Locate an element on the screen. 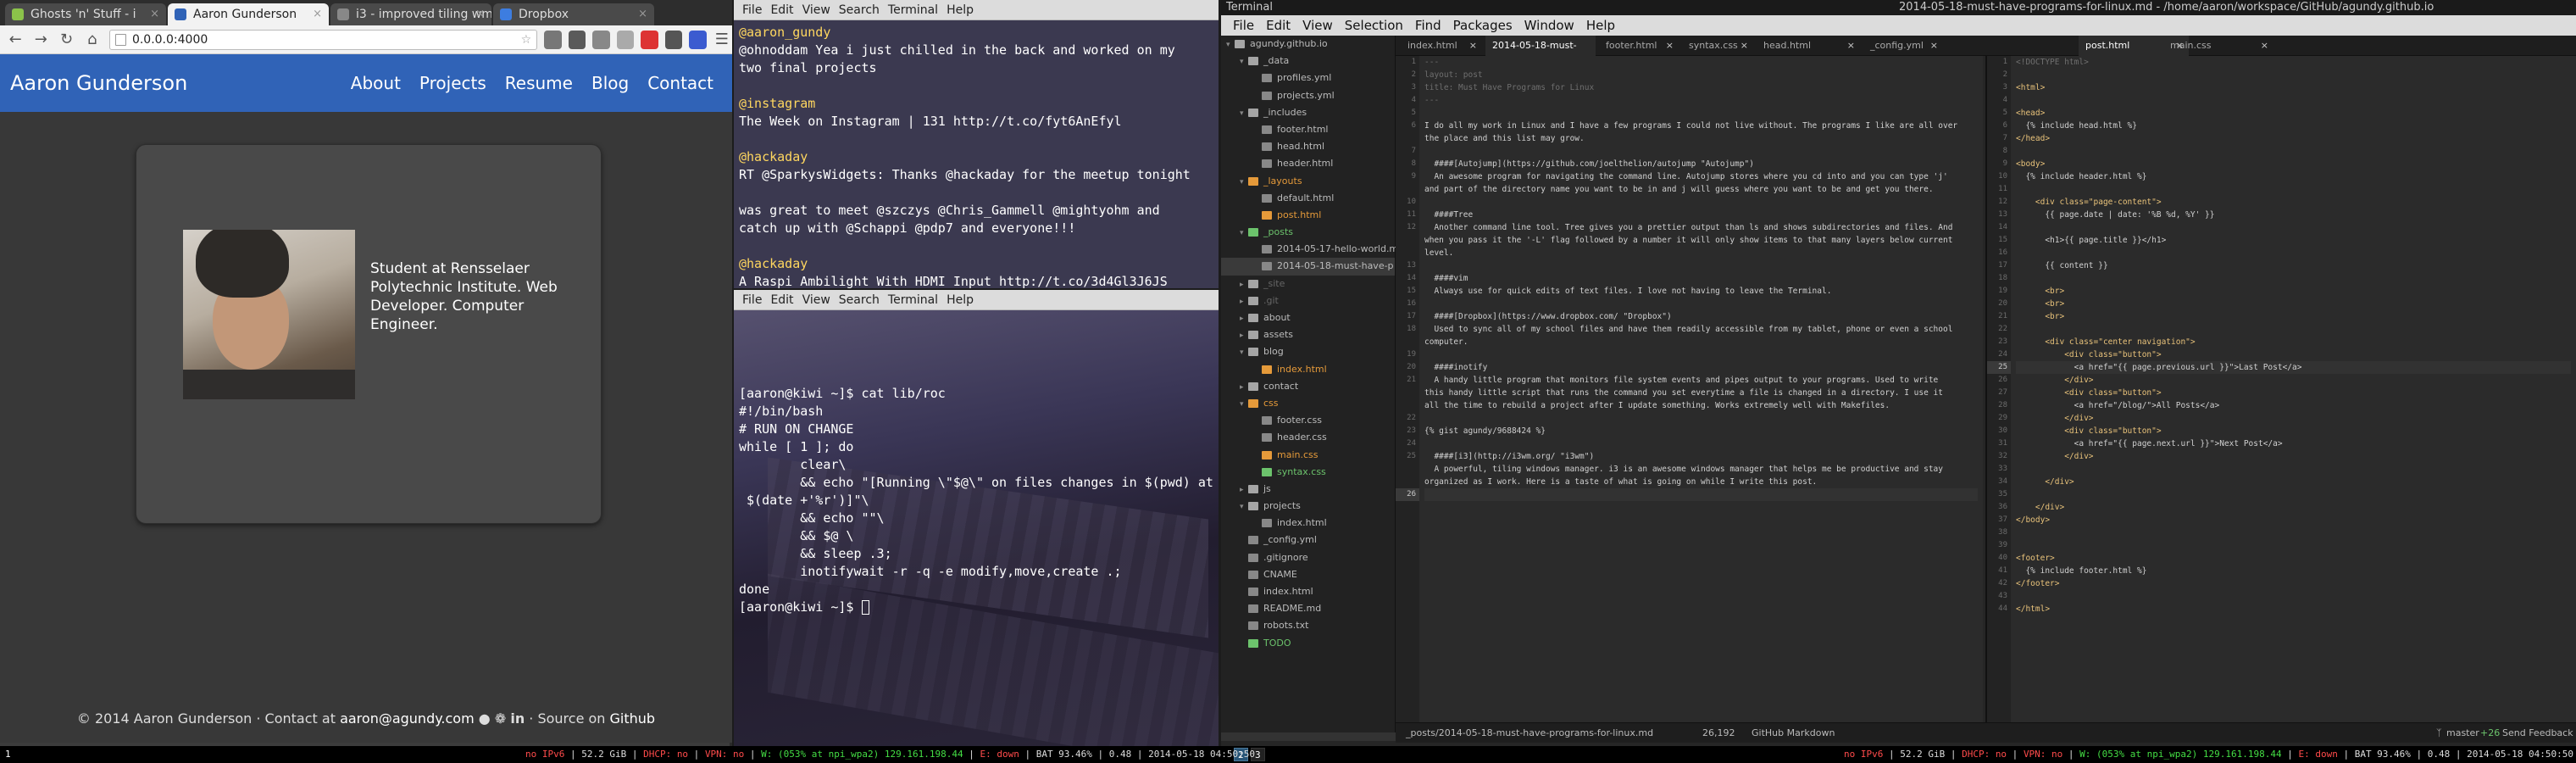 This screenshot has height=763, width=2576. tree-folder: ▾ _posts is located at coordinates (1308, 232).